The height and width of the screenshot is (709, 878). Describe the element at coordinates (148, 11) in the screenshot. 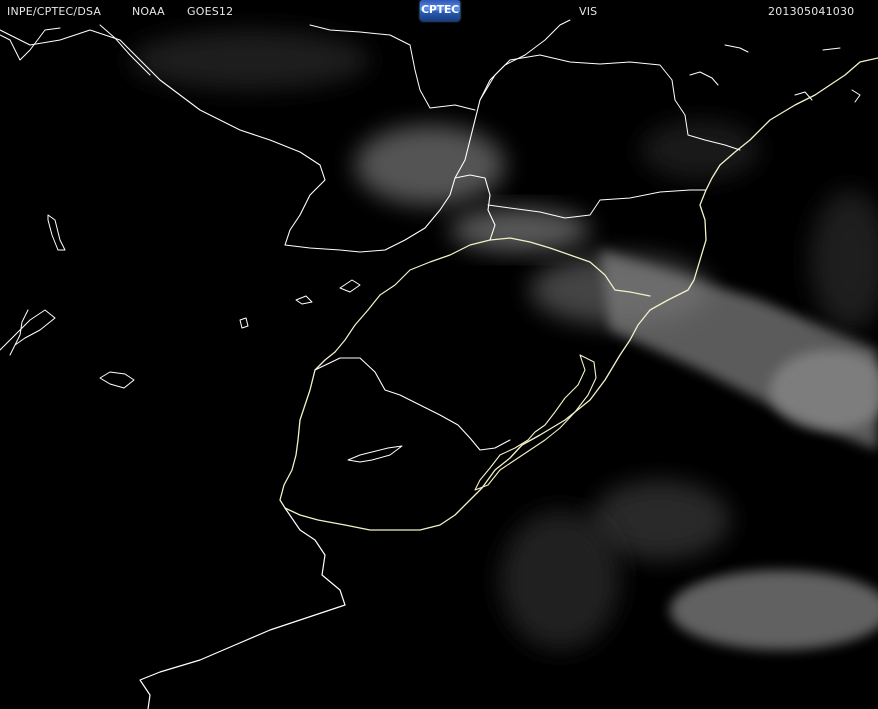

I see `agency-label: NOAA` at that location.